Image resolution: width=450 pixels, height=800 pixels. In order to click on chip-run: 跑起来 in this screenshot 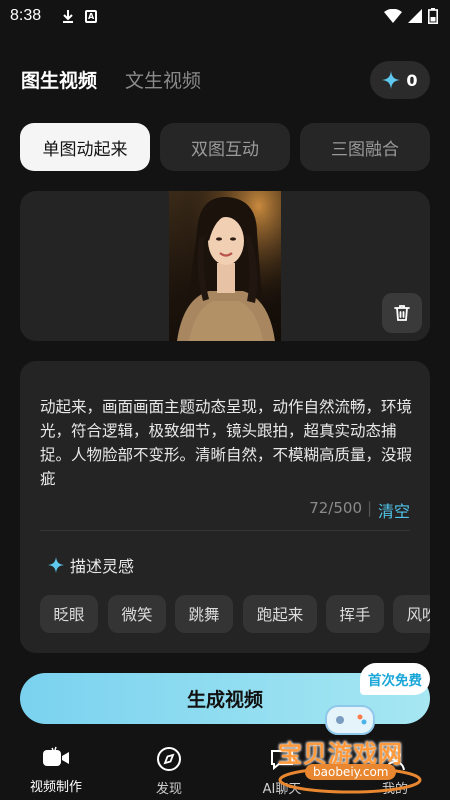, I will do `click(280, 614)`.